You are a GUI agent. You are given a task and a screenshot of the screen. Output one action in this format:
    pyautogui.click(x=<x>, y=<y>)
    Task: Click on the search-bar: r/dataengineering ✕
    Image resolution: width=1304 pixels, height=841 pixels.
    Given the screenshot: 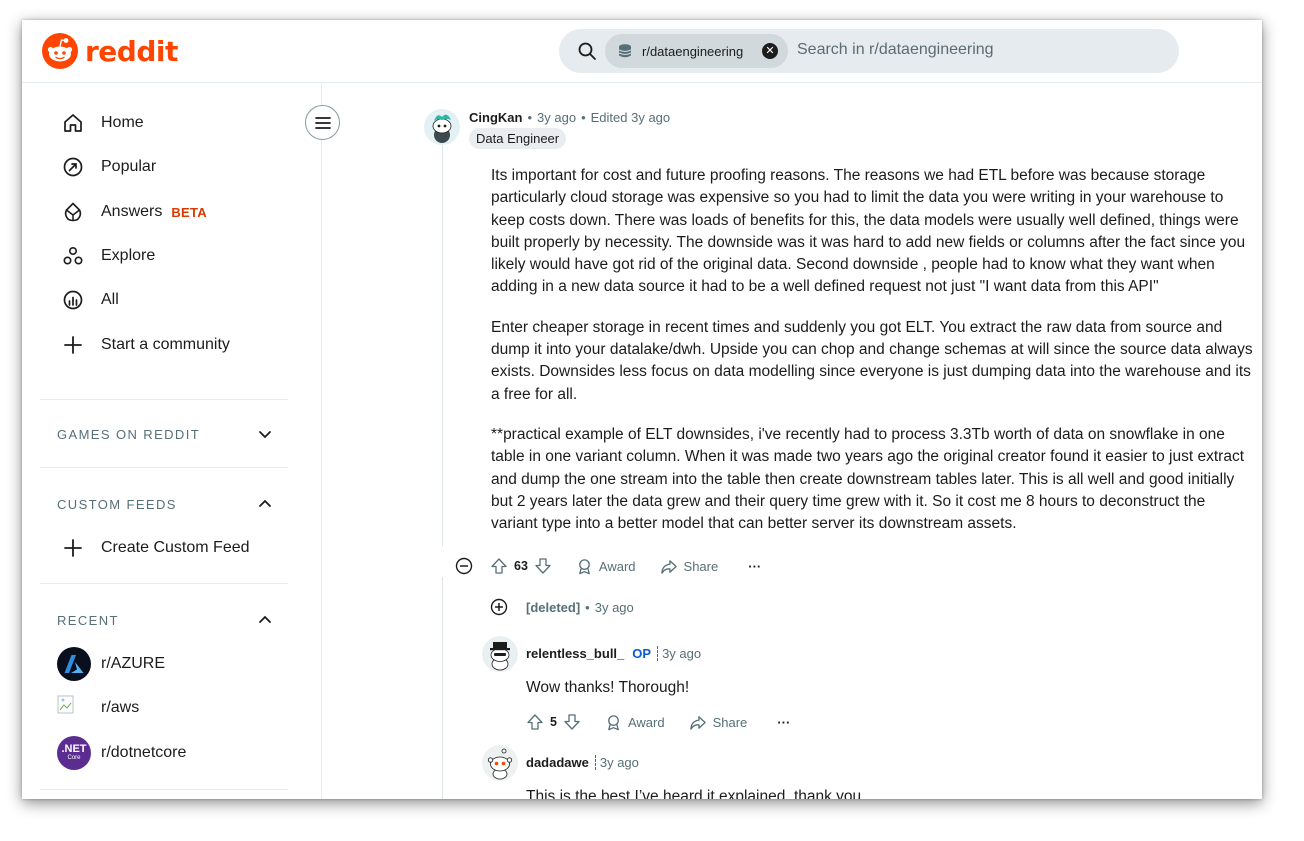 What is the action you would take?
    pyautogui.click(x=869, y=51)
    